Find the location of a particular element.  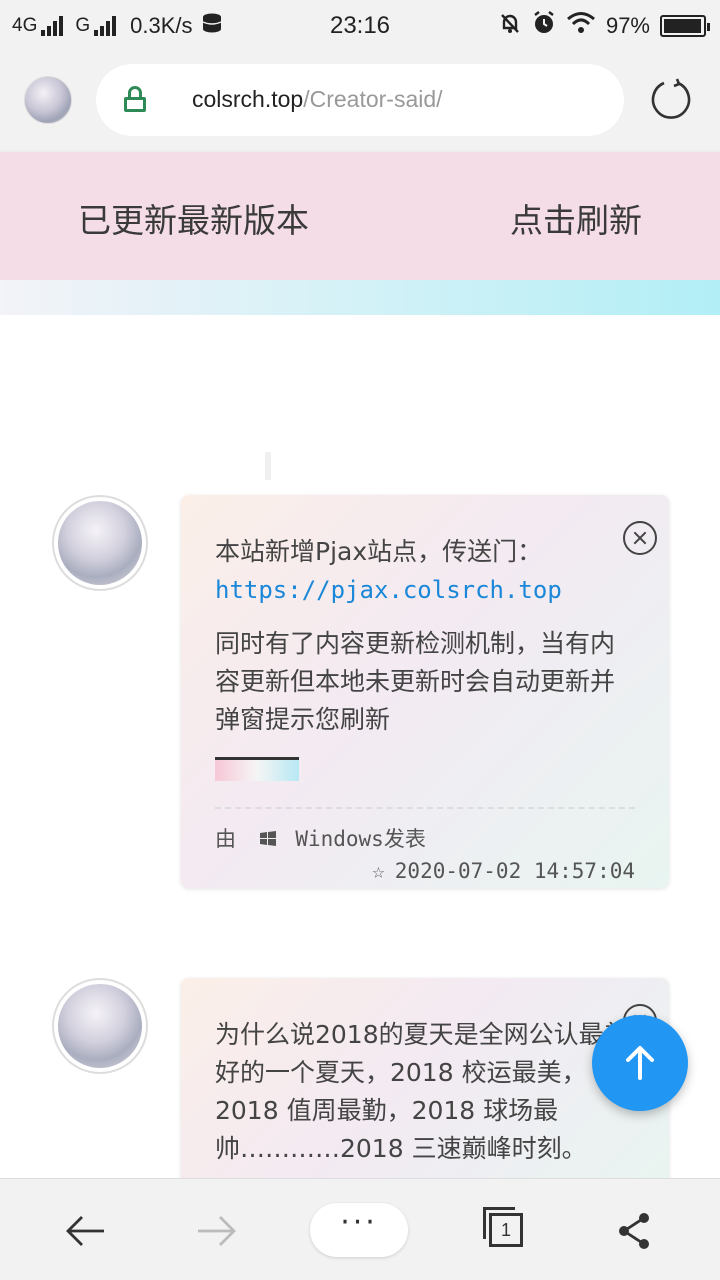

close-icon is located at coordinates (640, 538).